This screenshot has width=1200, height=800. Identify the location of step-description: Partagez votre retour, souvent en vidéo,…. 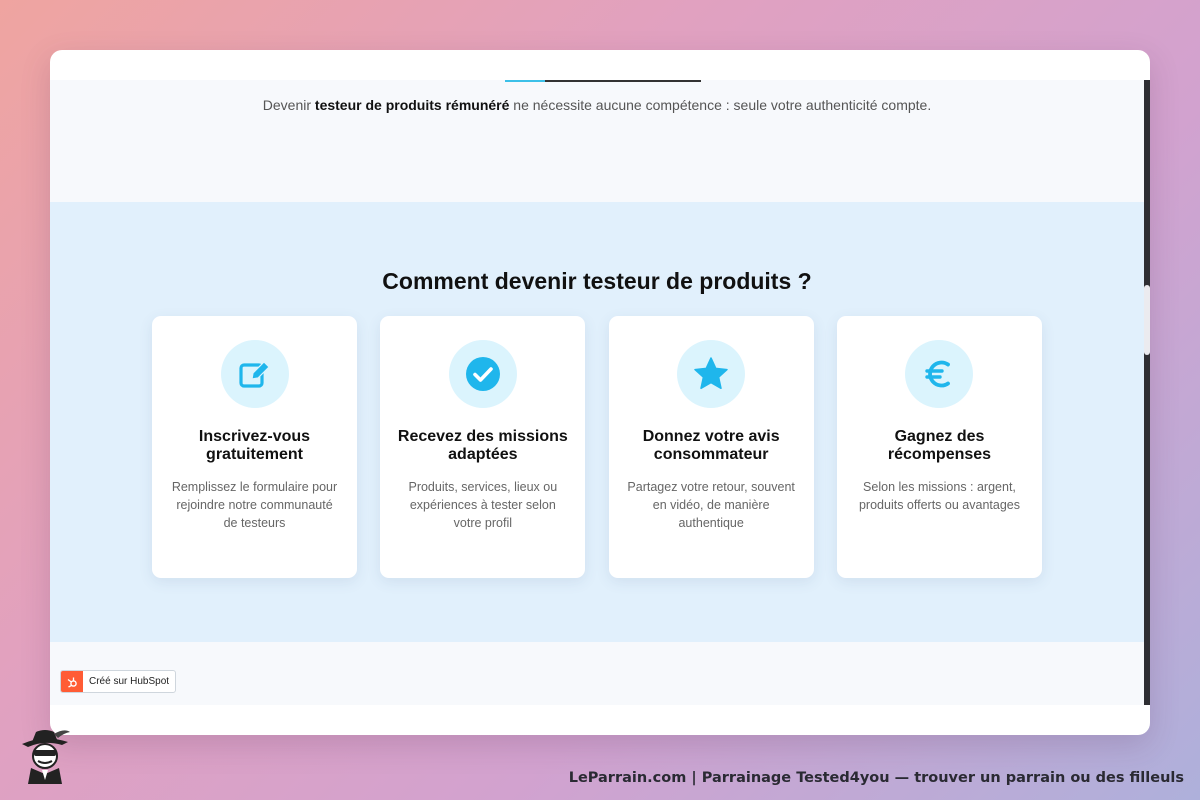
(711, 505).